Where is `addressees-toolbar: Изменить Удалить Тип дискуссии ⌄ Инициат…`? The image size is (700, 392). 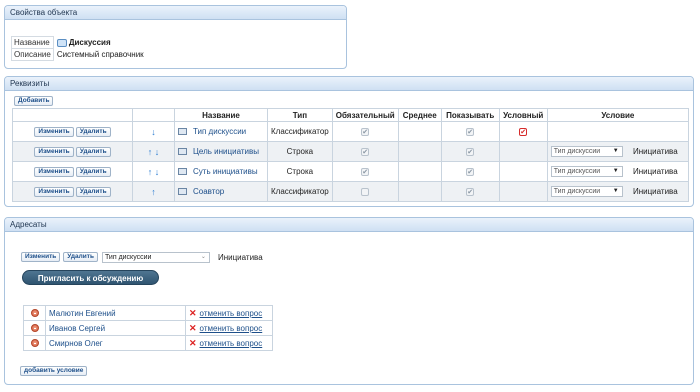 addressees-toolbar: Изменить Удалить Тип дискуссии ⌄ Инициат… is located at coordinates (142, 257).